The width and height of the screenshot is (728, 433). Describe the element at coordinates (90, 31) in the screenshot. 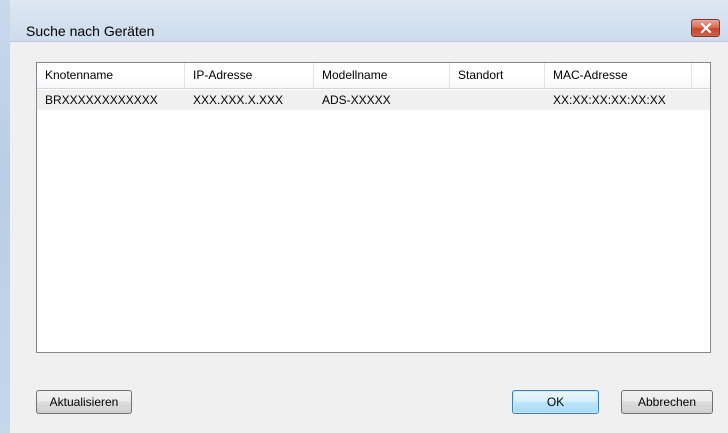

I see `window-title: Suche nach Geräten` at that location.